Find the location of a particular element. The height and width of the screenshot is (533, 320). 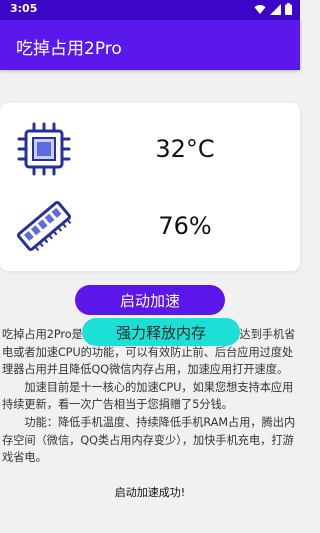

memory-usage-row: 76% is located at coordinates (150, 228).